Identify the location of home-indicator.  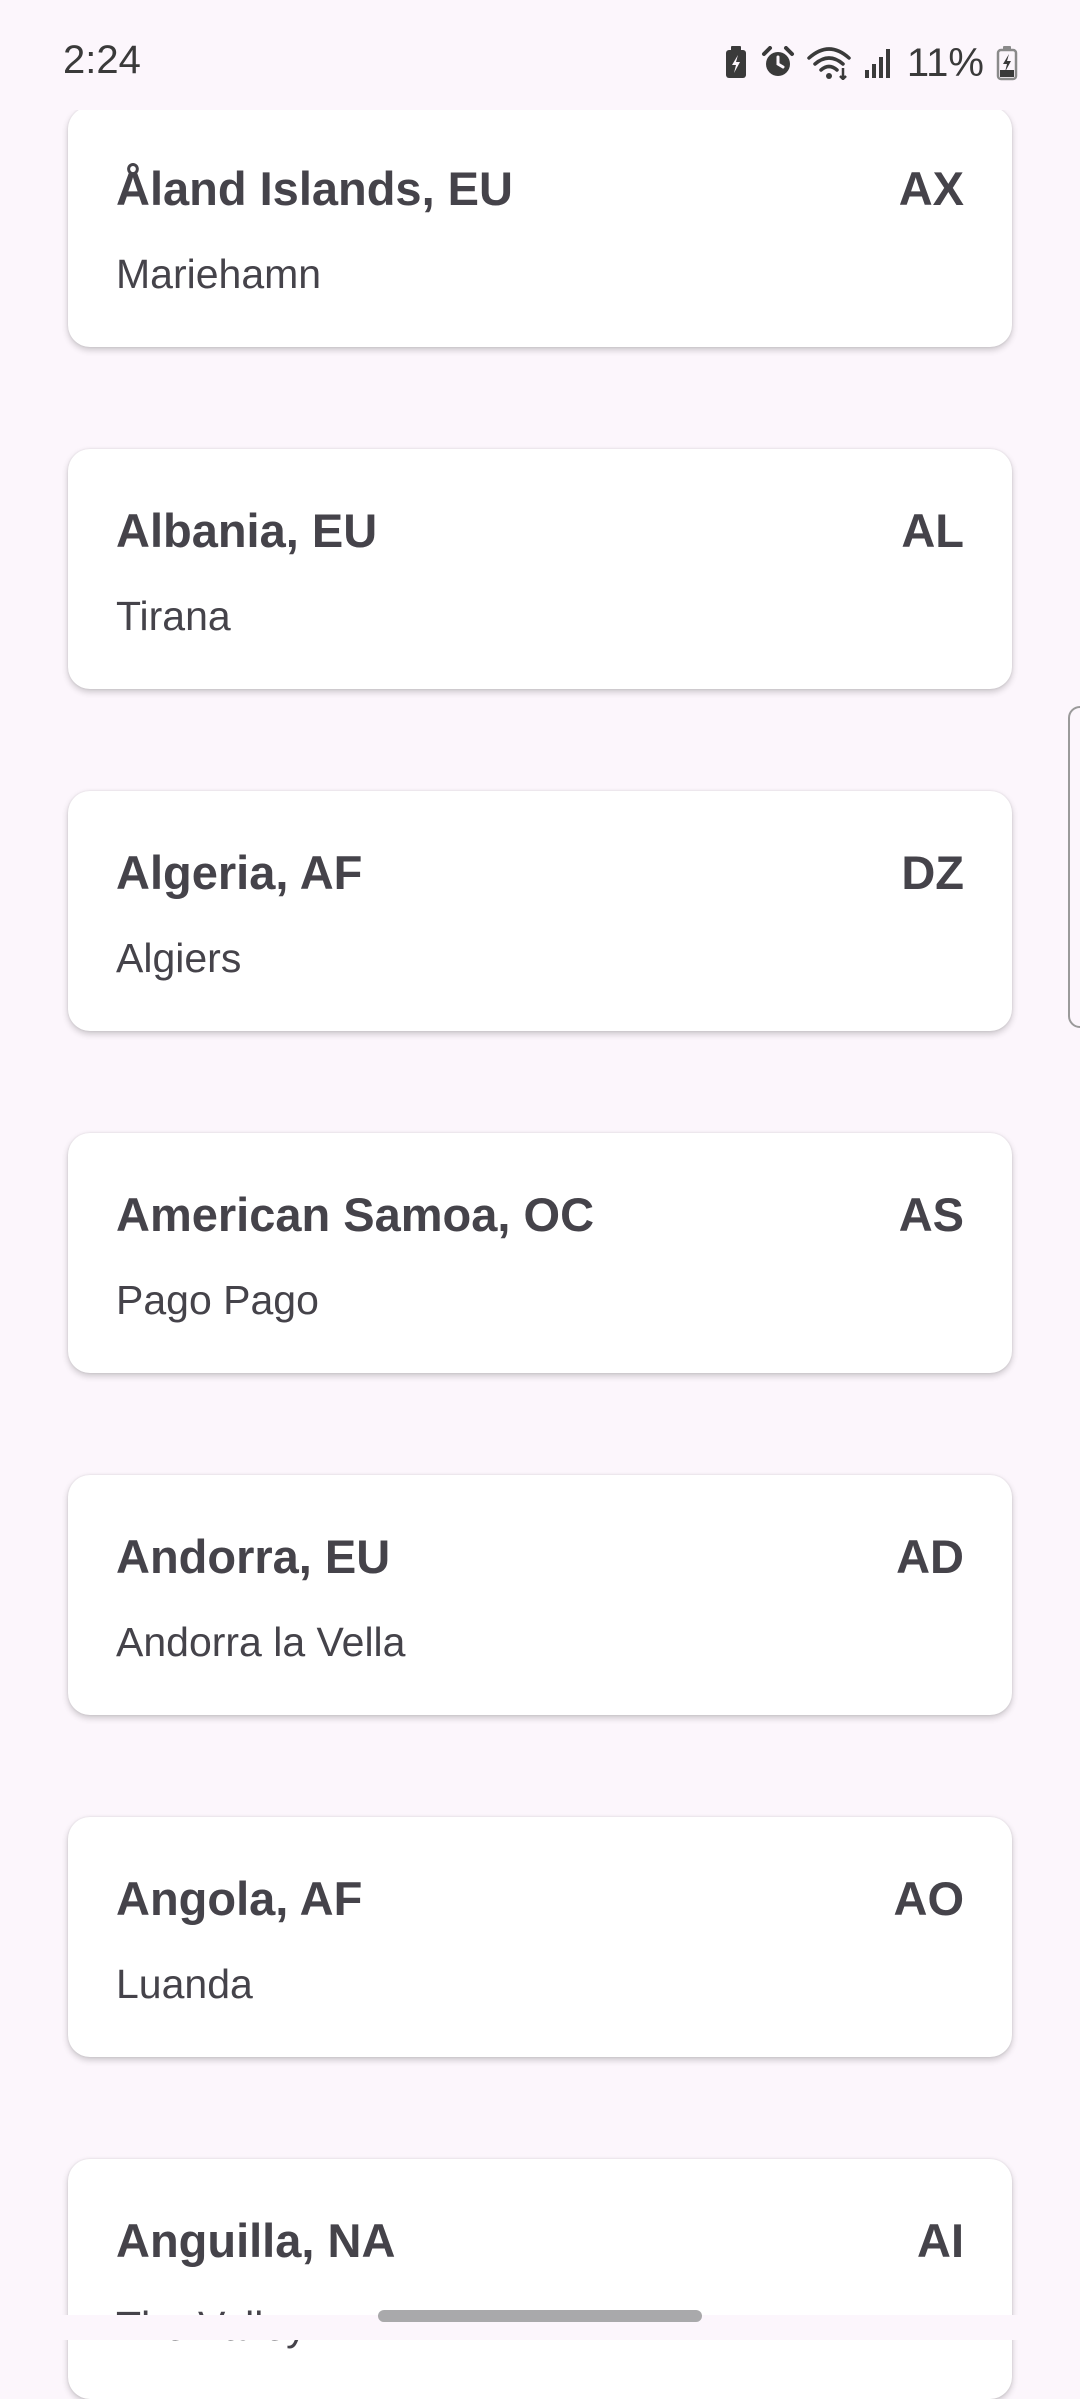
(540, 2316).